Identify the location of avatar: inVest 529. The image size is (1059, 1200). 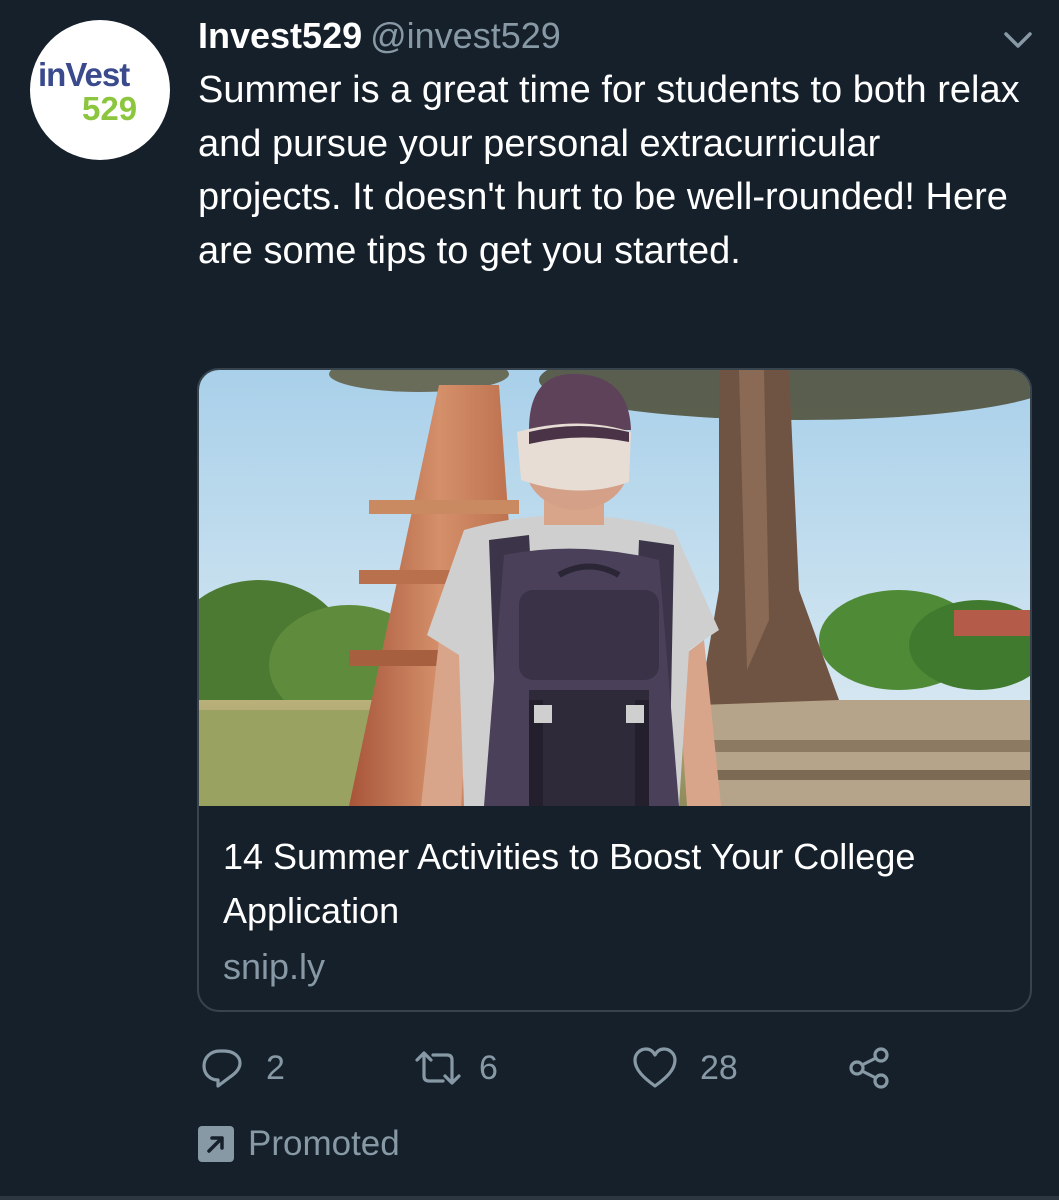
(100, 90).